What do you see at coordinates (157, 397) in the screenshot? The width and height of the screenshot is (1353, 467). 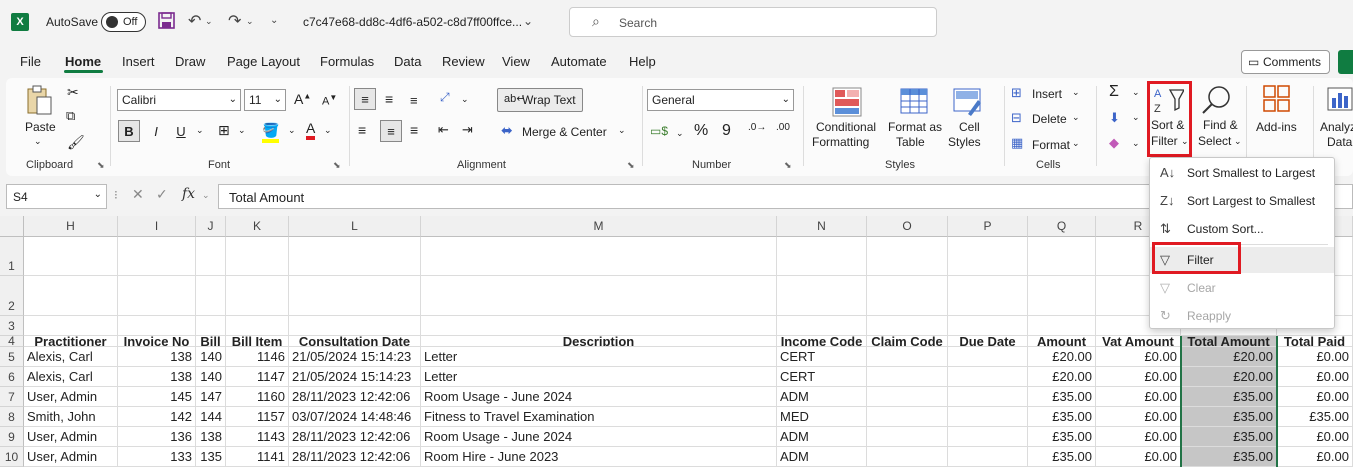 I see `data-cell: 145` at bounding box center [157, 397].